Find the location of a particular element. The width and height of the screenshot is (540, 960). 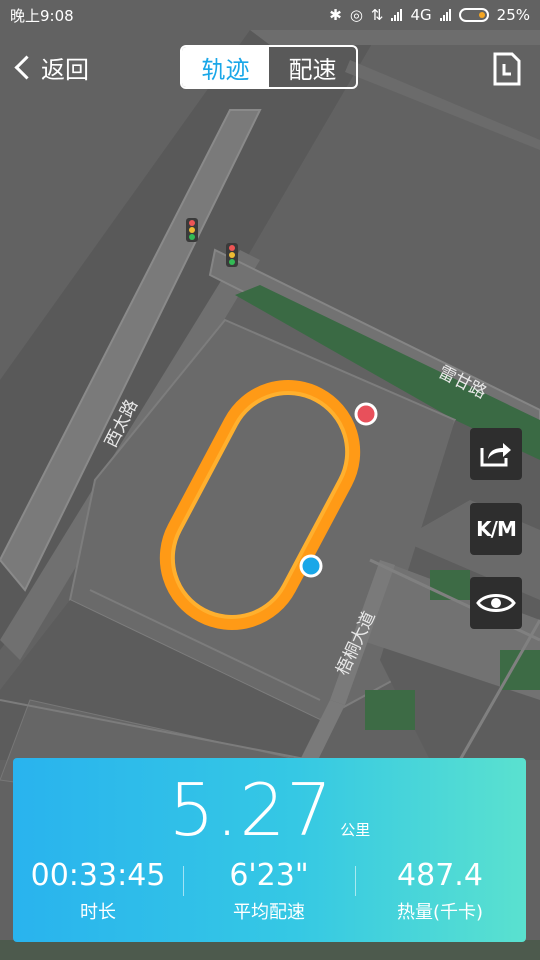

back-button: 返回 is located at coordinates (49, 67).